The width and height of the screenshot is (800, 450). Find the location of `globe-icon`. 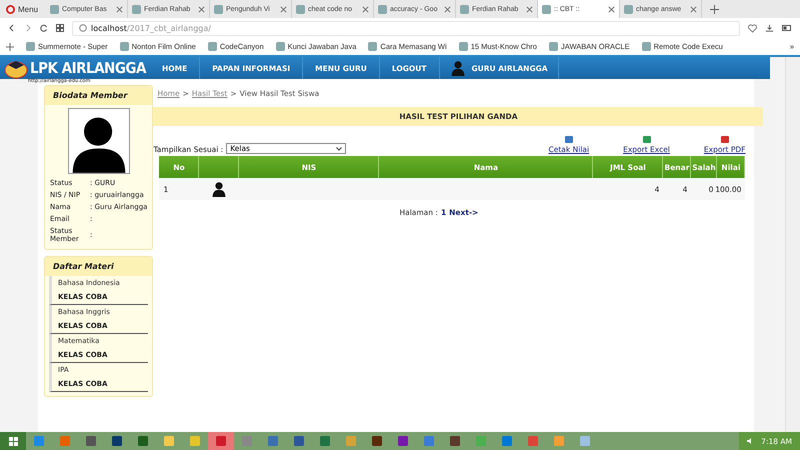

globe-icon is located at coordinates (83, 28).